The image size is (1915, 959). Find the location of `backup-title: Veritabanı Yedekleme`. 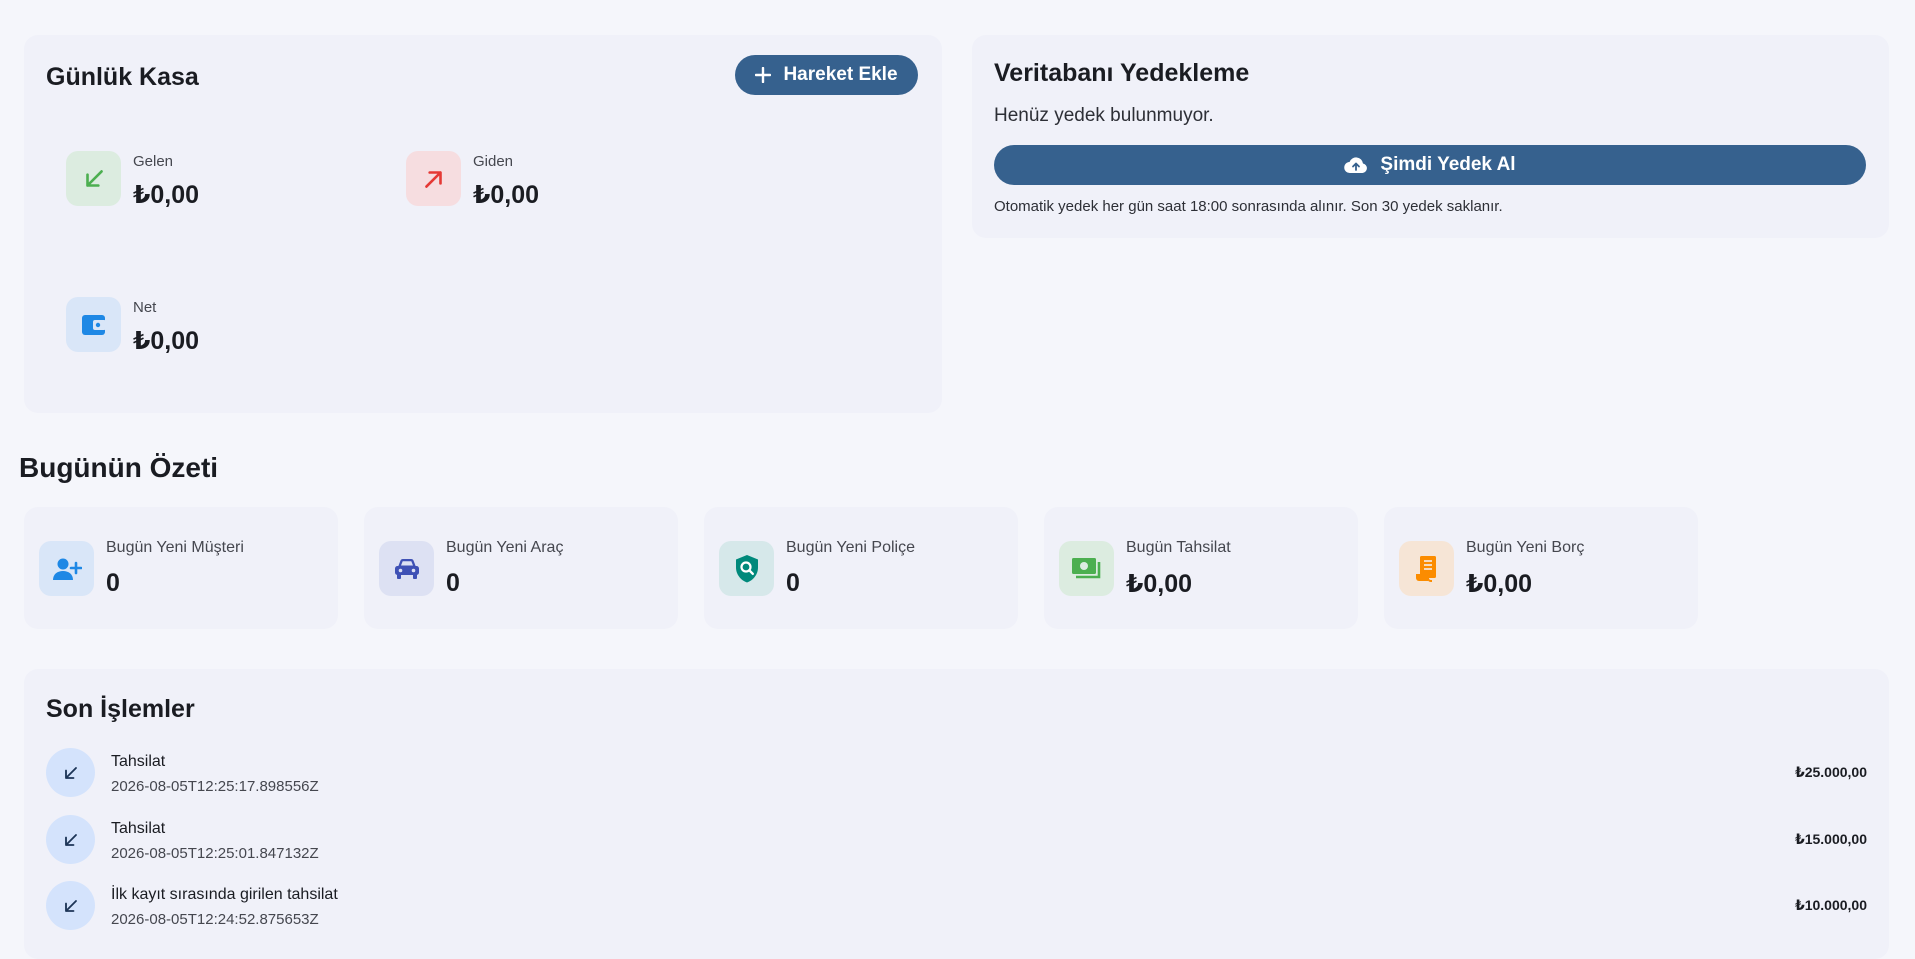

backup-title: Veritabanı Yedekleme is located at coordinates (1122, 73).